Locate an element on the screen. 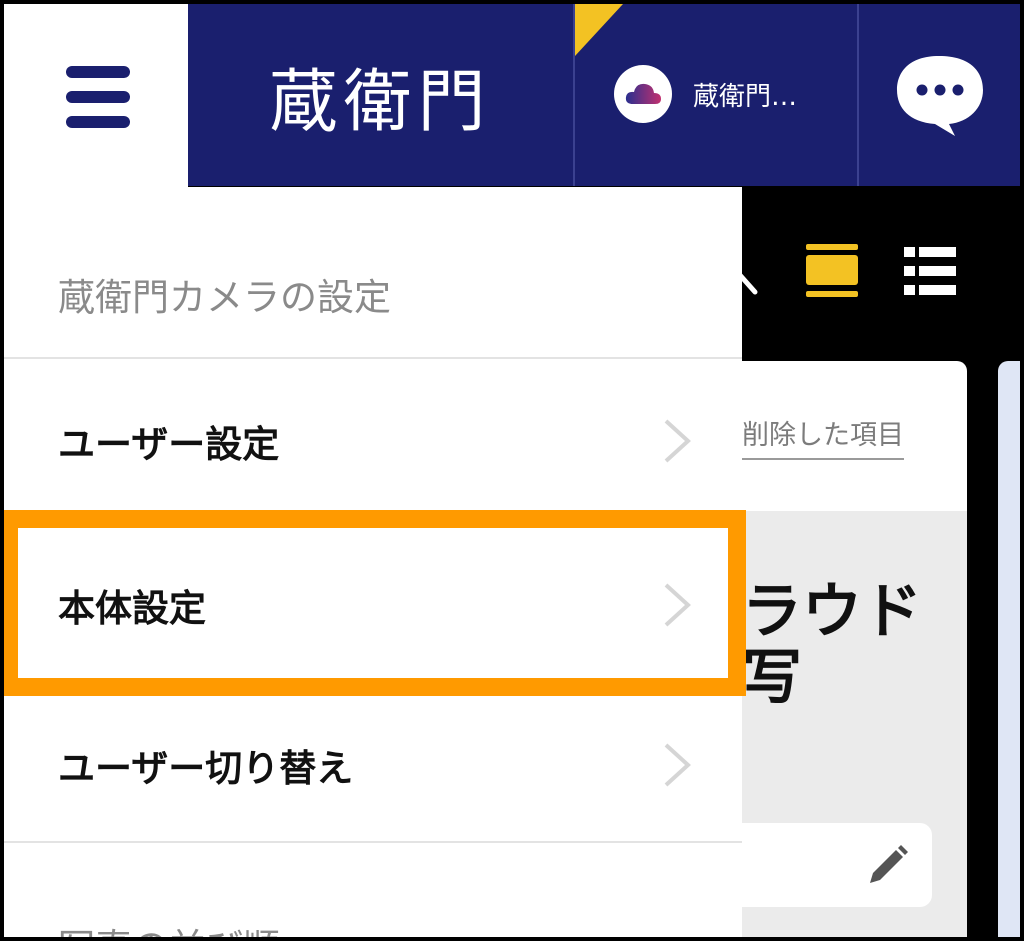  album-title: ラウド 写 is located at coordinates (832, 645).